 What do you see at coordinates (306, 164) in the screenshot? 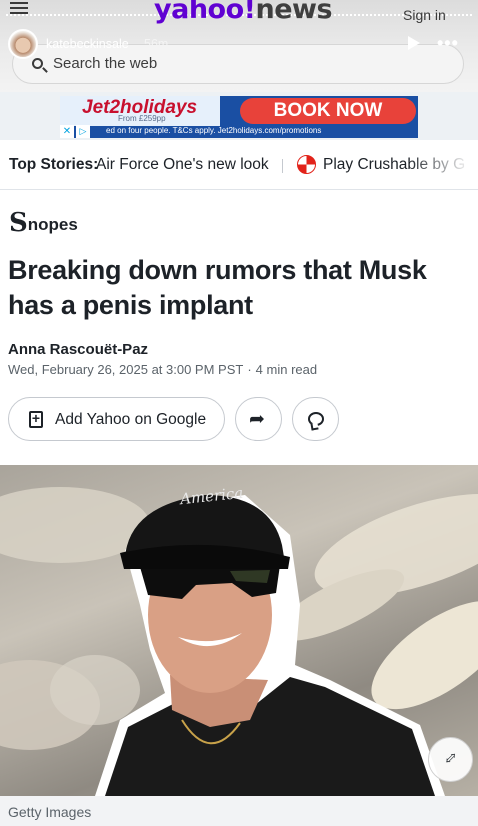
I see `crushable-game-icon` at bounding box center [306, 164].